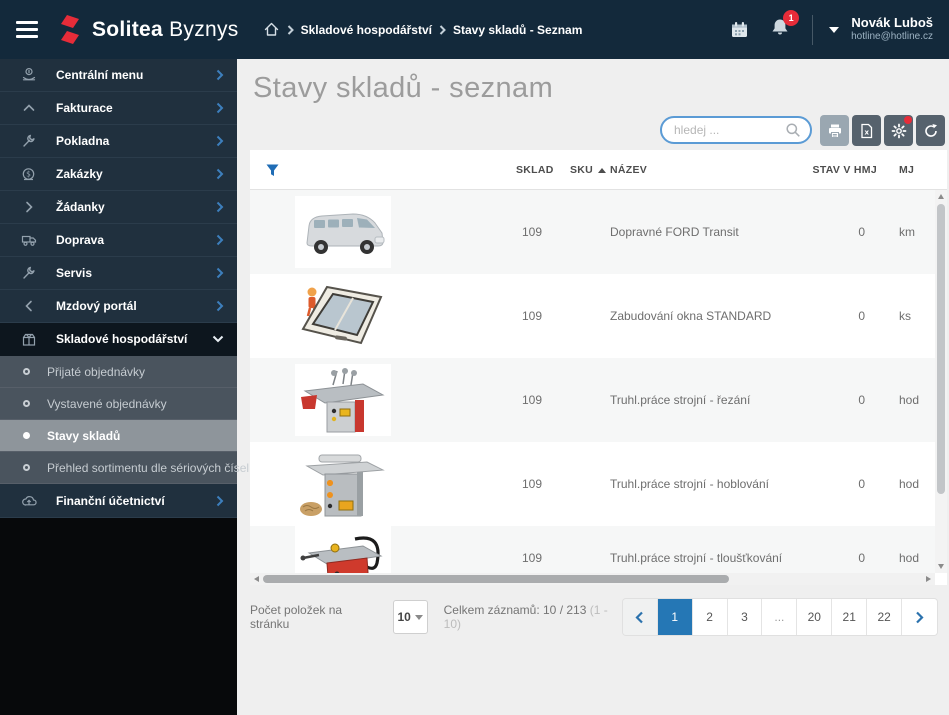 This screenshot has height=715, width=949. I want to click on sidebar-subitem-vystavene-objednavky: Vystavené objednávky, so click(118, 404).